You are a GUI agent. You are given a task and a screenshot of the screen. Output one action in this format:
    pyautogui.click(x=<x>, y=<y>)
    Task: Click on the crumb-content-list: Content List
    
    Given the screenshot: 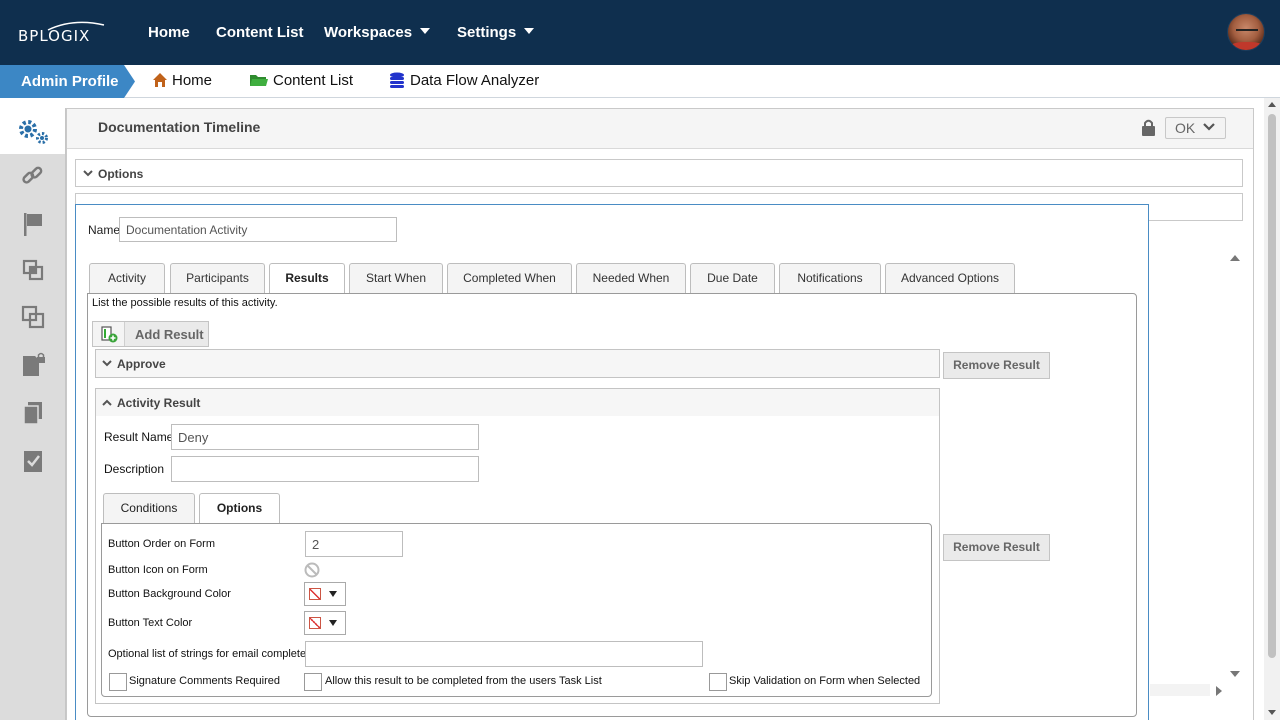 What is the action you would take?
    pyautogui.click(x=301, y=80)
    